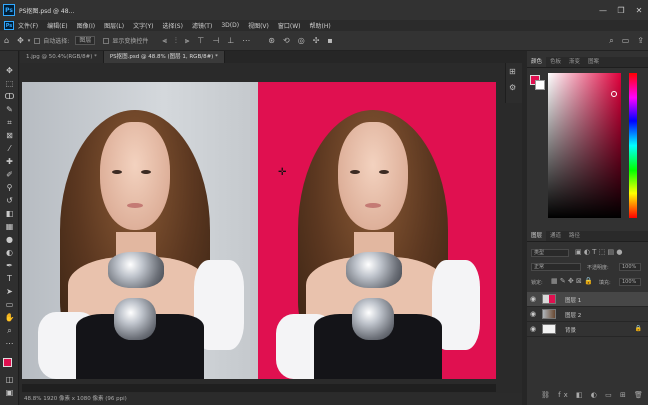 This screenshot has height=405, width=648. I want to click on foreground-color-swatch, so click(7, 362).